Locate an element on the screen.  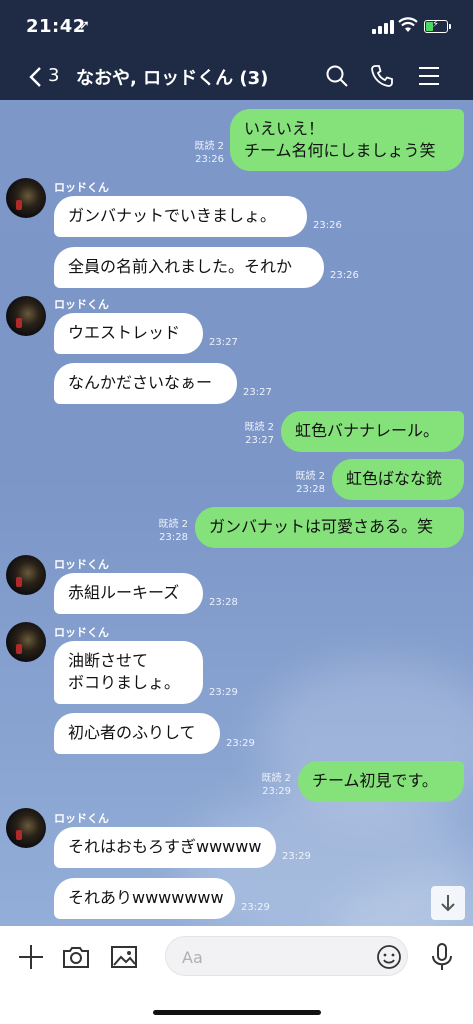
home-indicator is located at coordinates (237, 1012).